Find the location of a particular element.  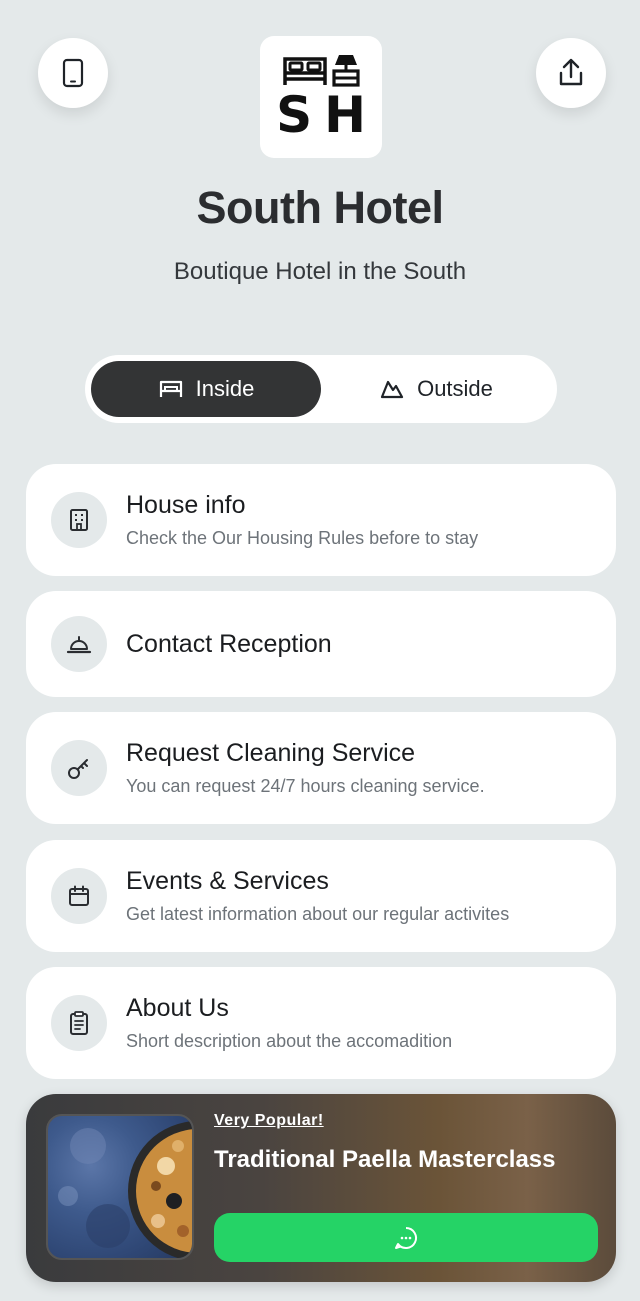

promo-title: Traditional Paella Masterclass is located at coordinates (385, 1159).